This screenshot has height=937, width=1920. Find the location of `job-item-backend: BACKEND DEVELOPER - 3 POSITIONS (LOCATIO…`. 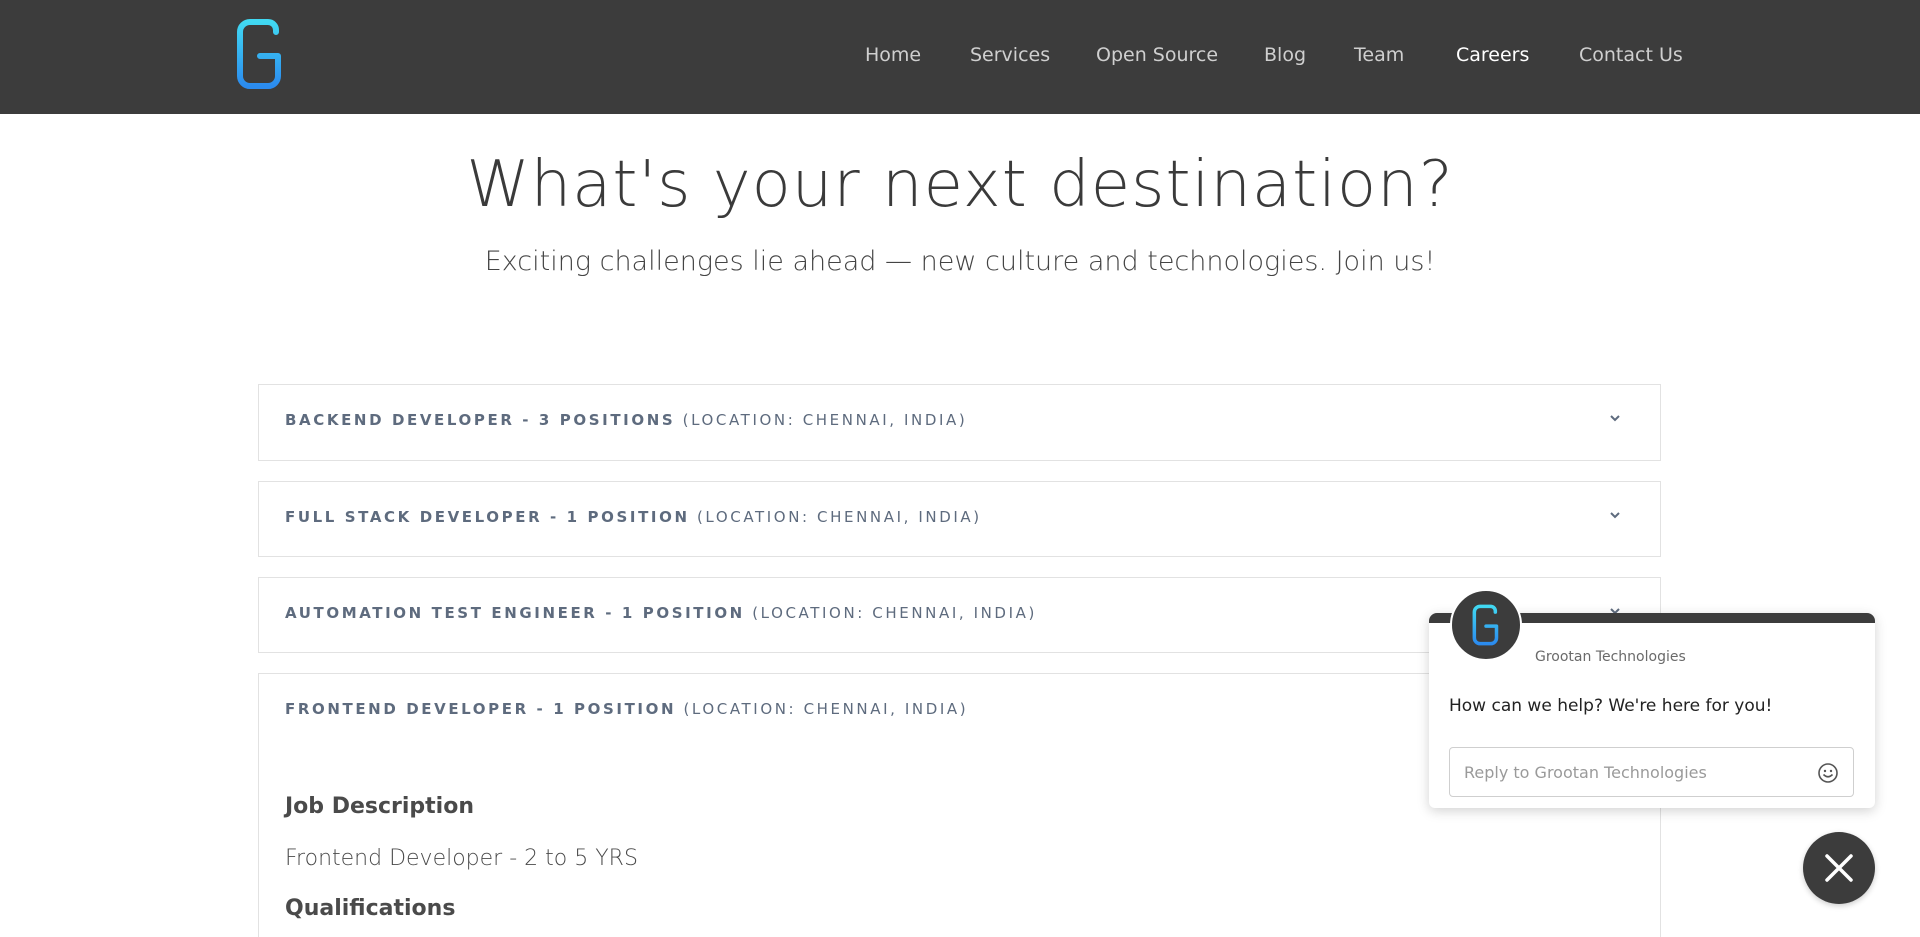

job-item-backend: BACKEND DEVELOPER - 3 POSITIONS (LOCATIO… is located at coordinates (959, 422).